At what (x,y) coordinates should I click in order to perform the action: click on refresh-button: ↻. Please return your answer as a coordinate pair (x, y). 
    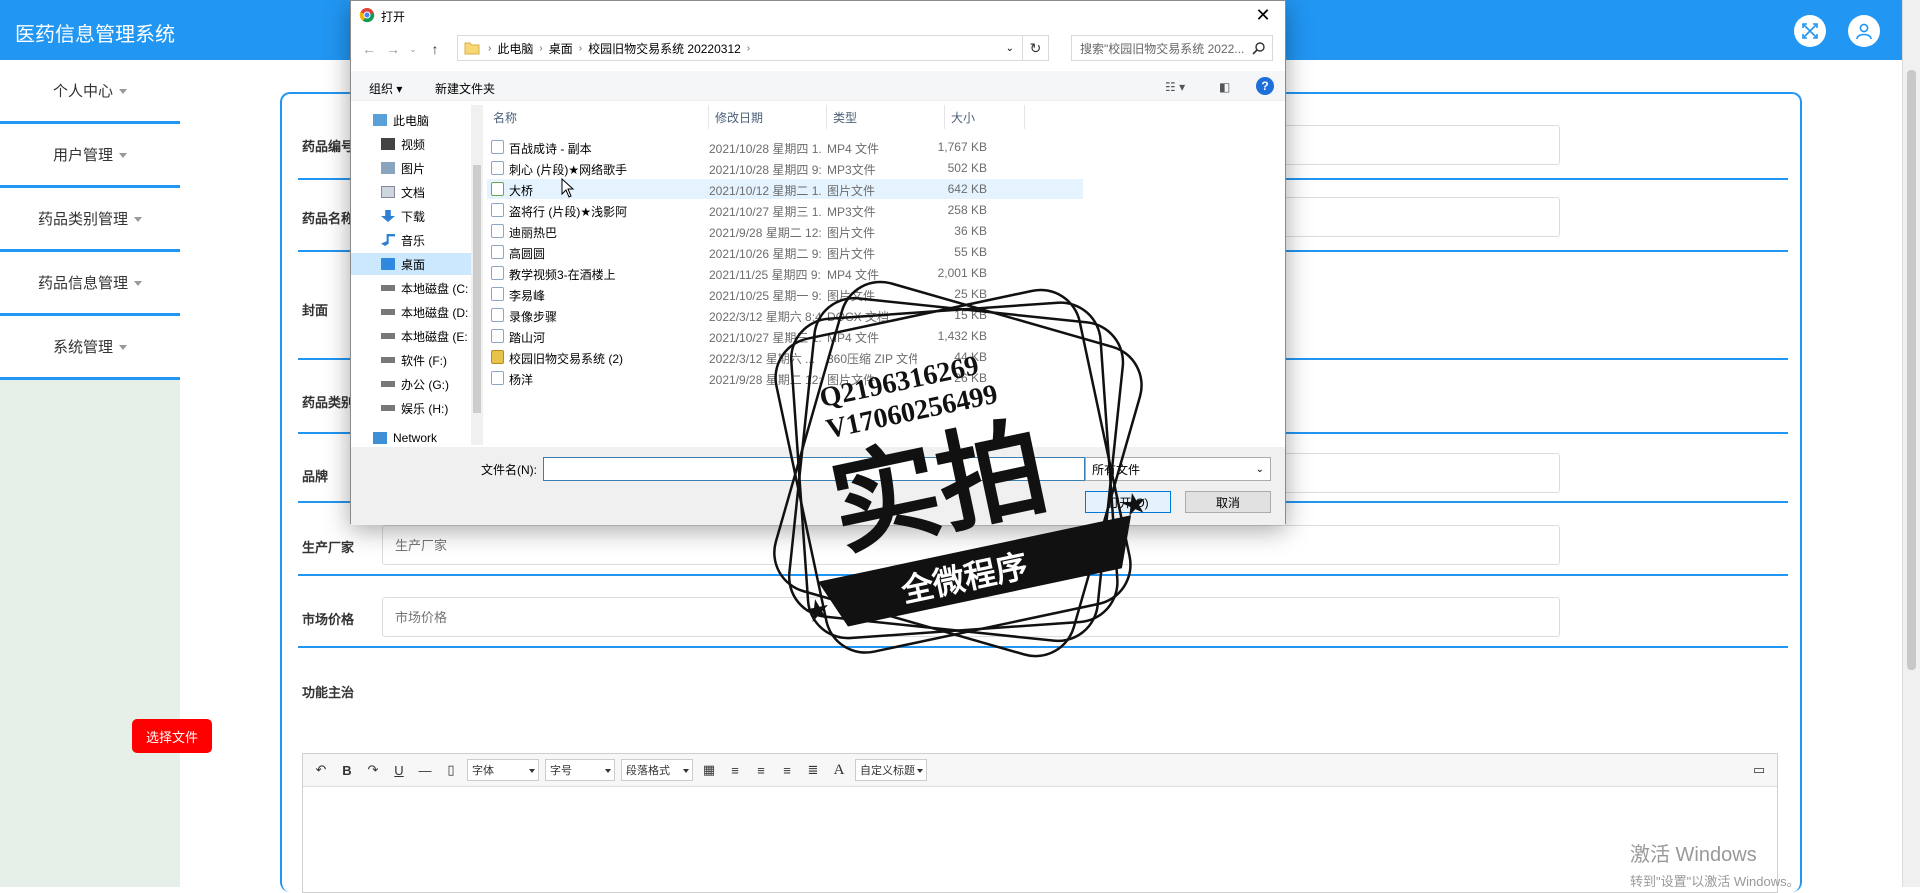
    Looking at the image, I should click on (1036, 48).